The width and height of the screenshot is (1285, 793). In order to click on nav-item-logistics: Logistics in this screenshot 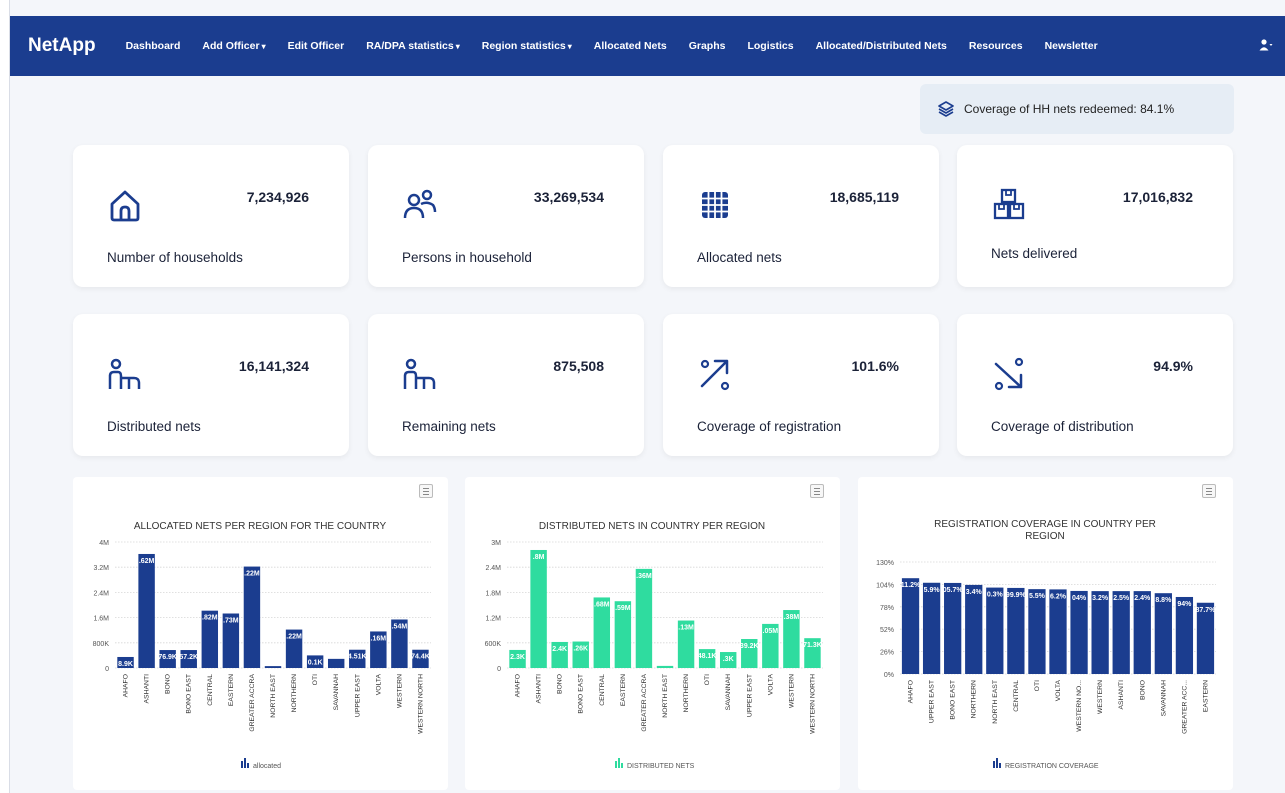, I will do `click(770, 46)`.